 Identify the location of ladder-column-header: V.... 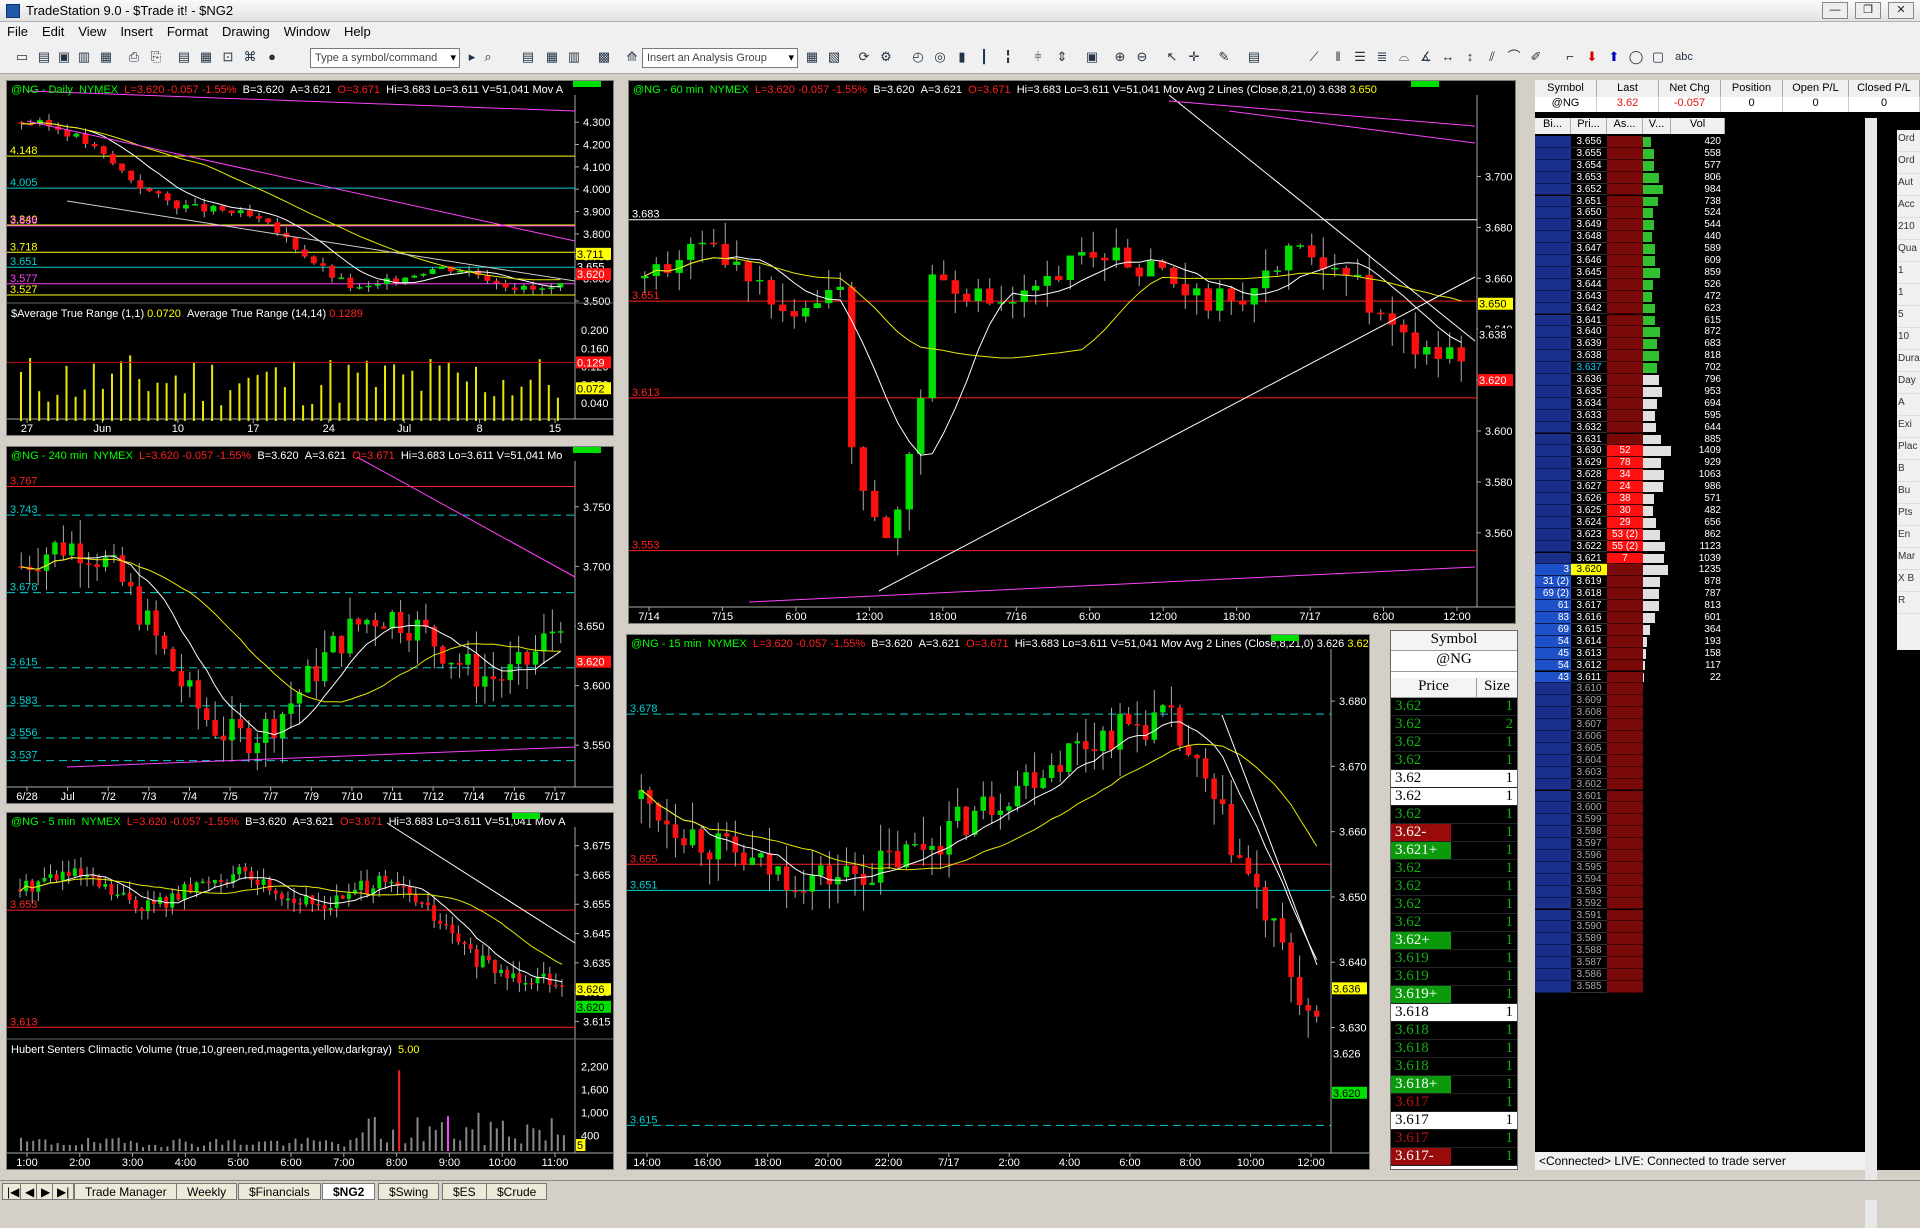
(1657, 126).